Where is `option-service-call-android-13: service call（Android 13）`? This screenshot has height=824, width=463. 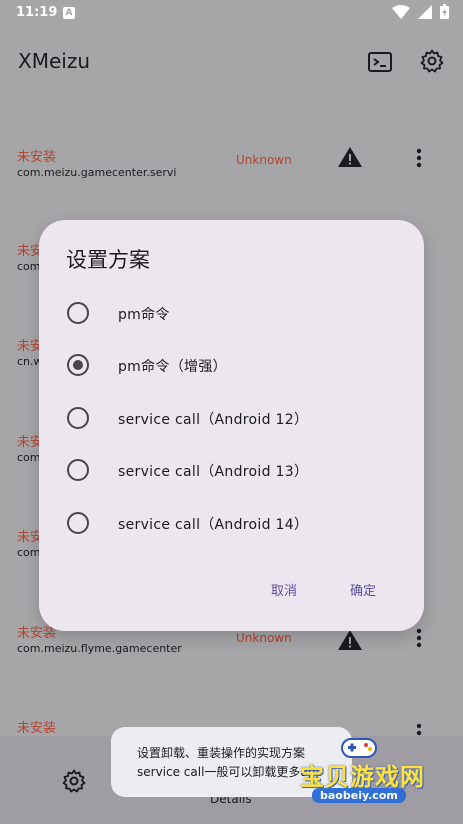 option-service-call-android-13: service call（Android 13） is located at coordinates (231, 470).